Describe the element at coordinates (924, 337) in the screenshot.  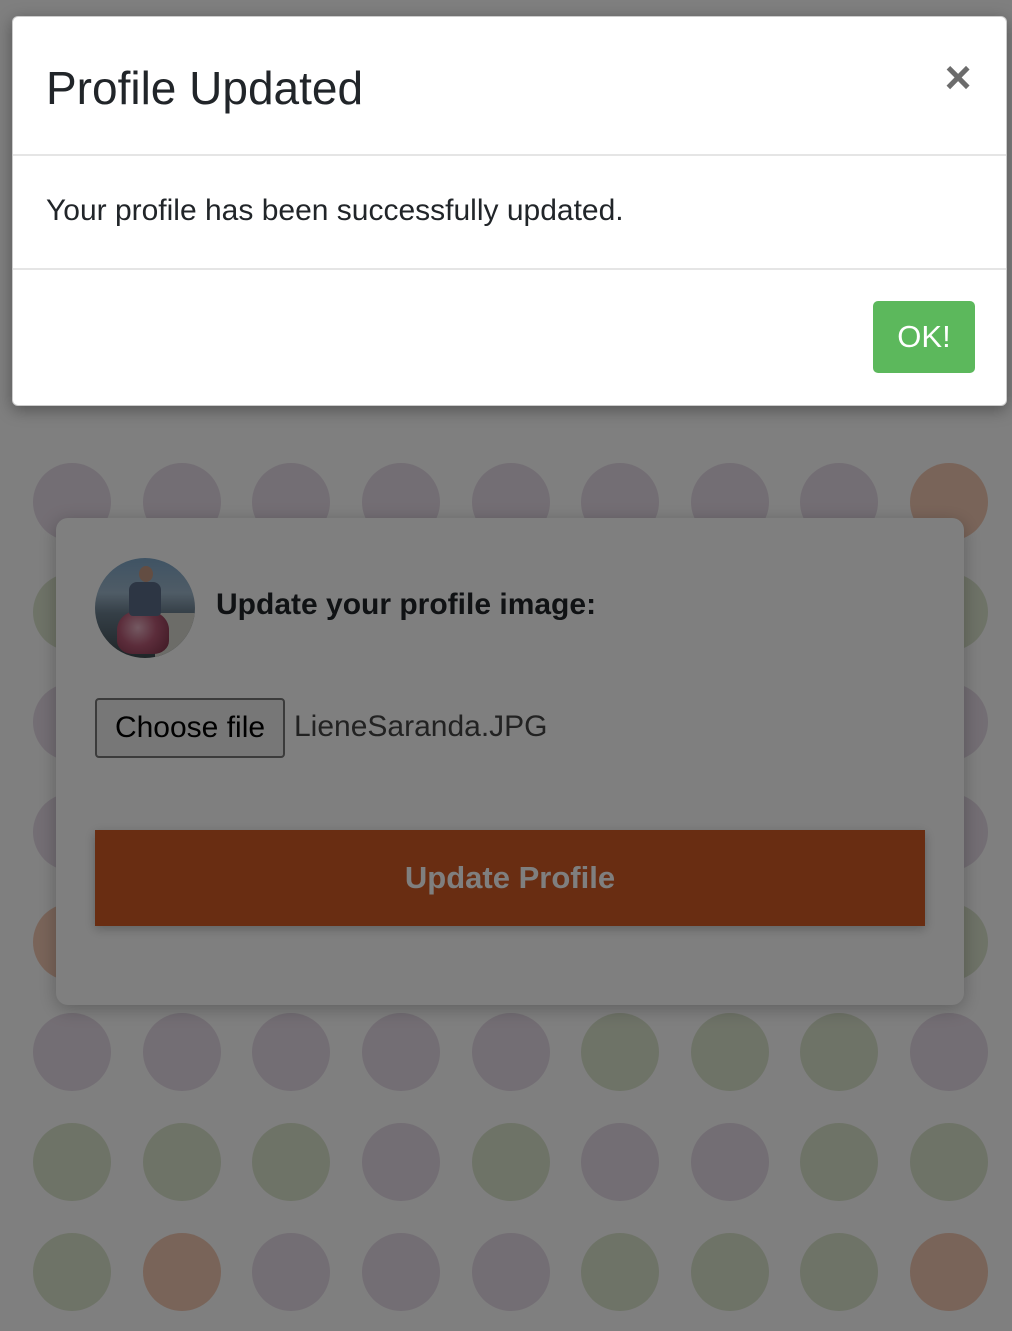
I see `ok-button: OK!` at that location.